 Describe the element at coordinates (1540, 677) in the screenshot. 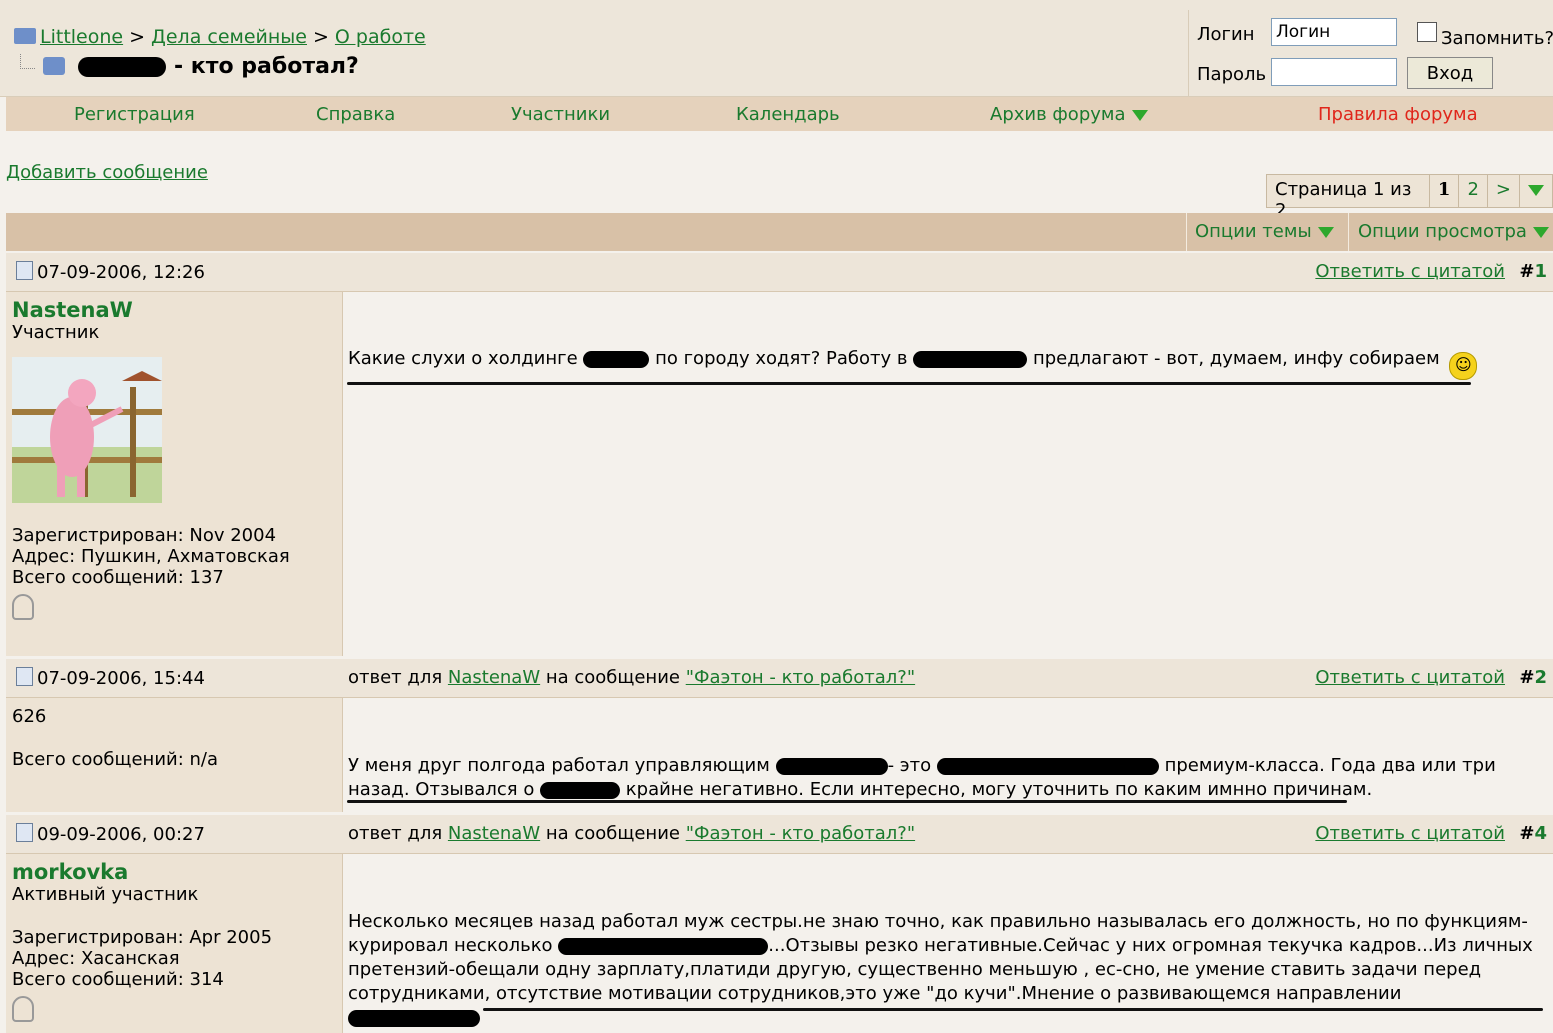

I see `post-permalink: 2` at that location.